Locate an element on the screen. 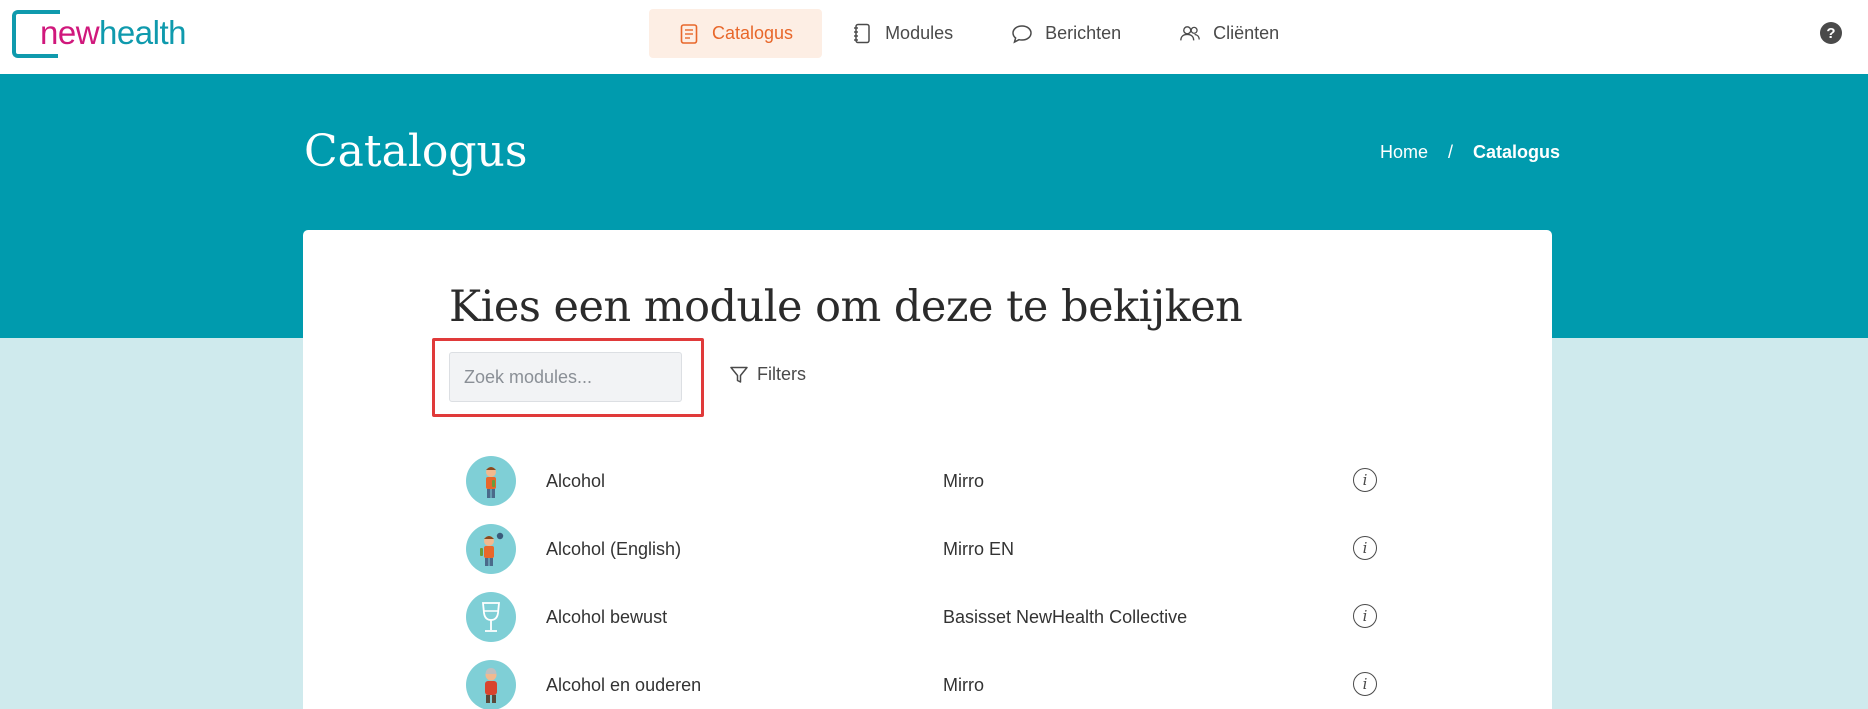 This screenshot has width=1868, height=709. list-item: Alcohol en ouderen Mirro i is located at coordinates (931, 679).